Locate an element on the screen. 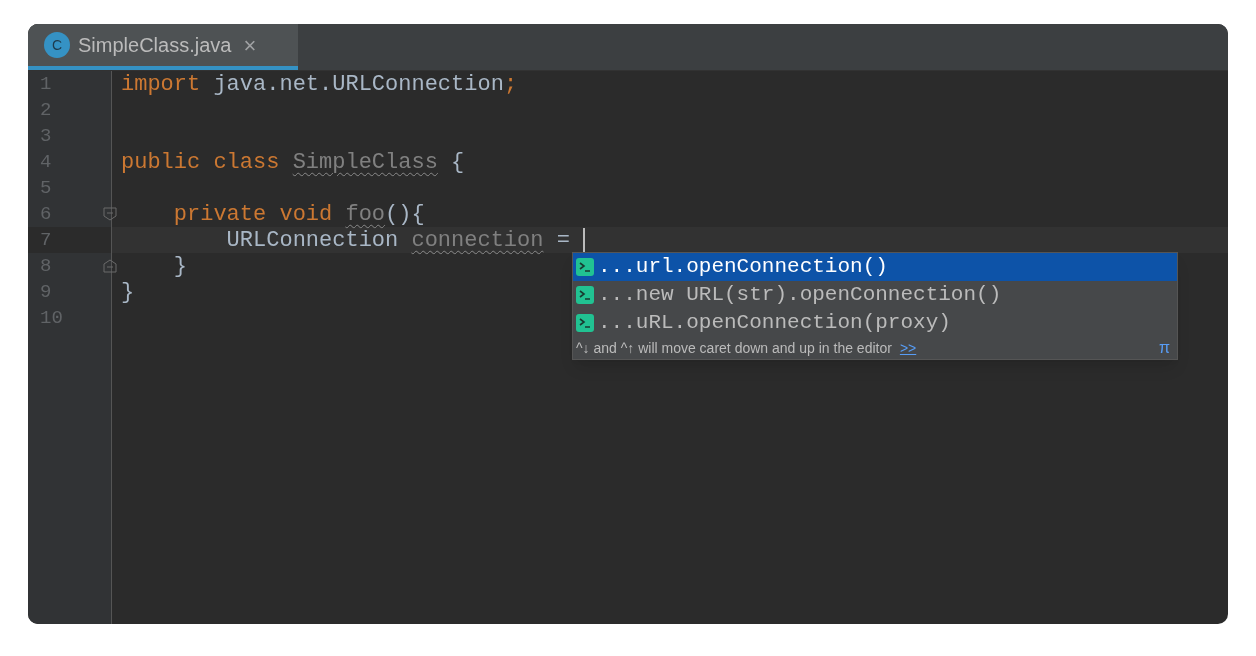 The width and height of the screenshot is (1256, 656). code-token: SimpleClass is located at coordinates (365, 162).